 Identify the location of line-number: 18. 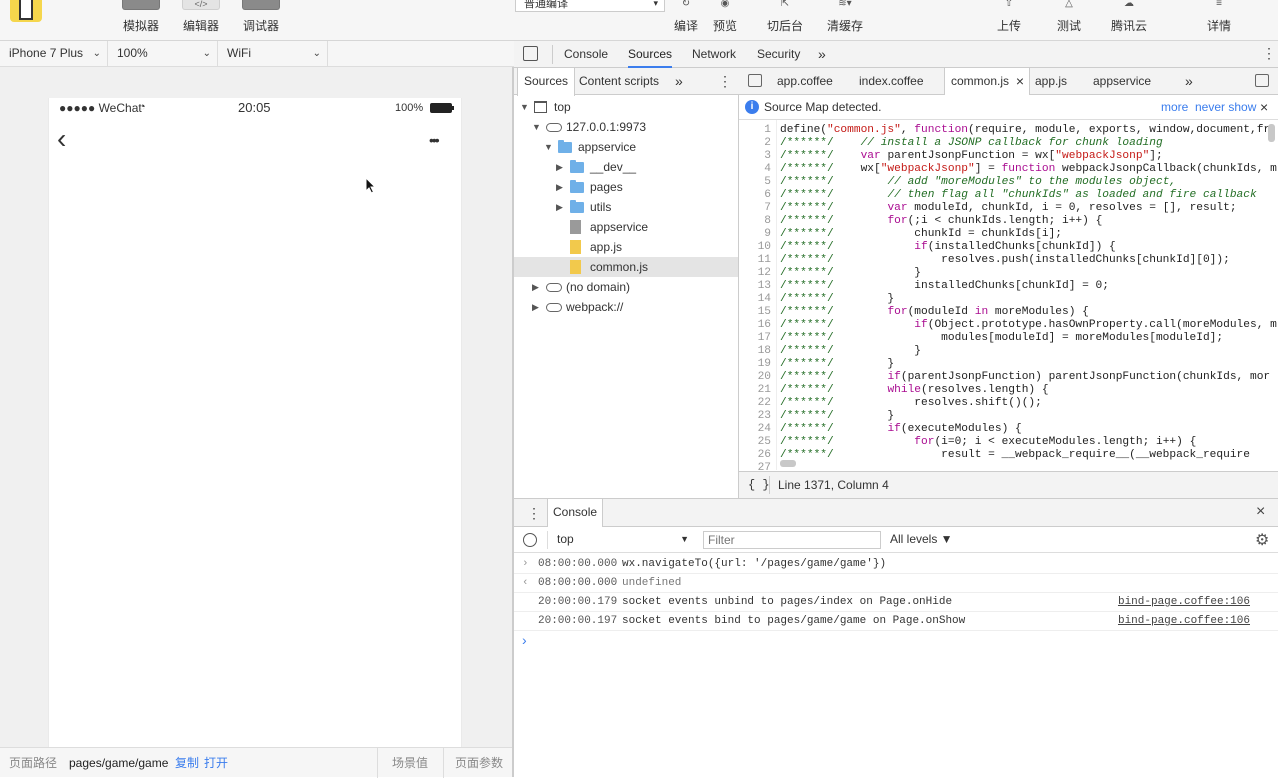
(756, 351).